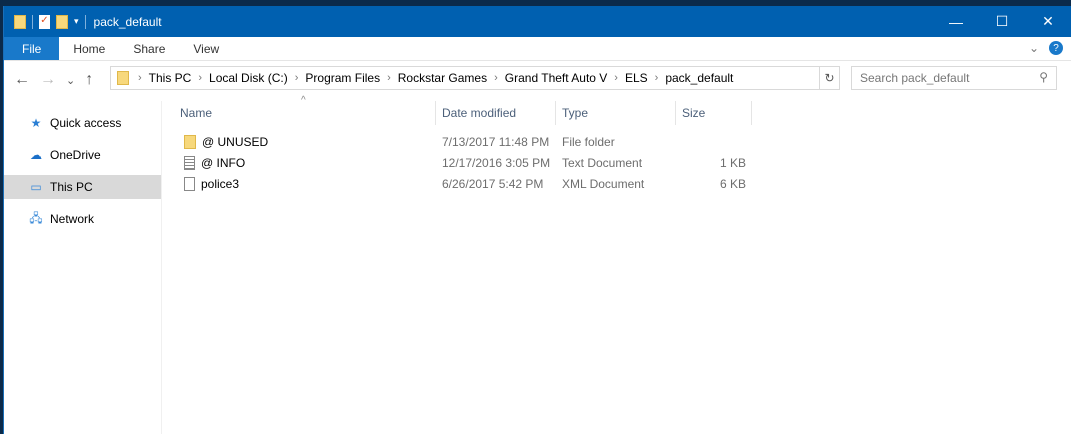 Image resolution: width=1071 pixels, height=434 pixels. Describe the element at coordinates (537, 49) in the screenshot. I see `ribbon-tabs: File Home Share View ⌄?` at that location.